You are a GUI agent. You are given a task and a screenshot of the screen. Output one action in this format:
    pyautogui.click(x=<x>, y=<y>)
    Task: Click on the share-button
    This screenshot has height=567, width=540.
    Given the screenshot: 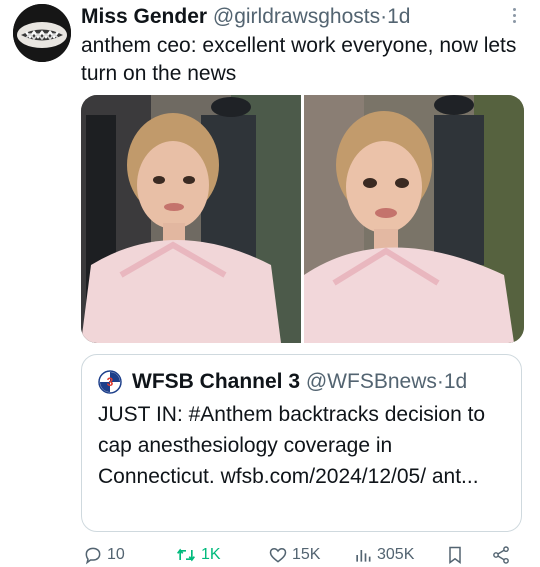 What is the action you would take?
    pyautogui.click(x=501, y=555)
    